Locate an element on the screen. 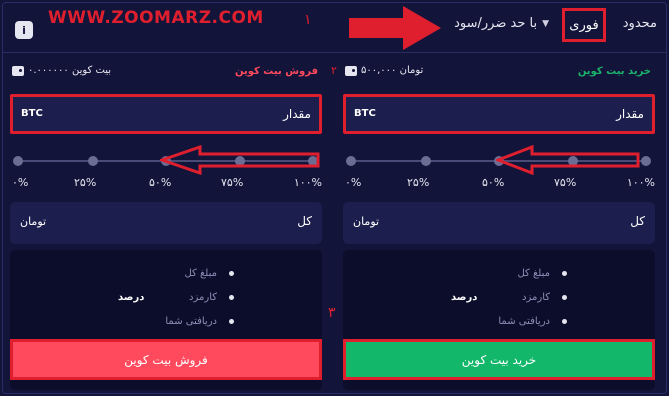  annotation-number-3: ٣ is located at coordinates (332, 313).